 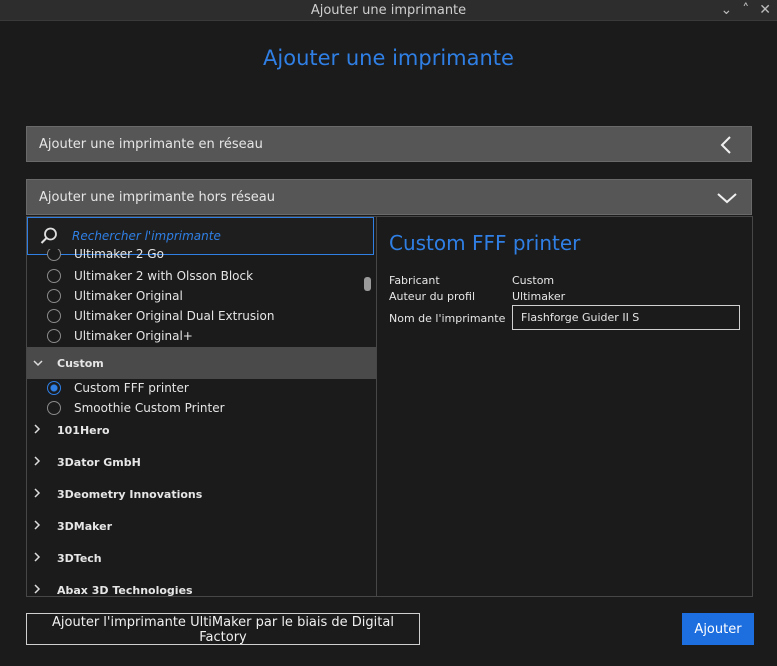 What do you see at coordinates (201, 316) in the screenshot?
I see `list-item: Ultimaker Original Dual Extrusion` at bounding box center [201, 316].